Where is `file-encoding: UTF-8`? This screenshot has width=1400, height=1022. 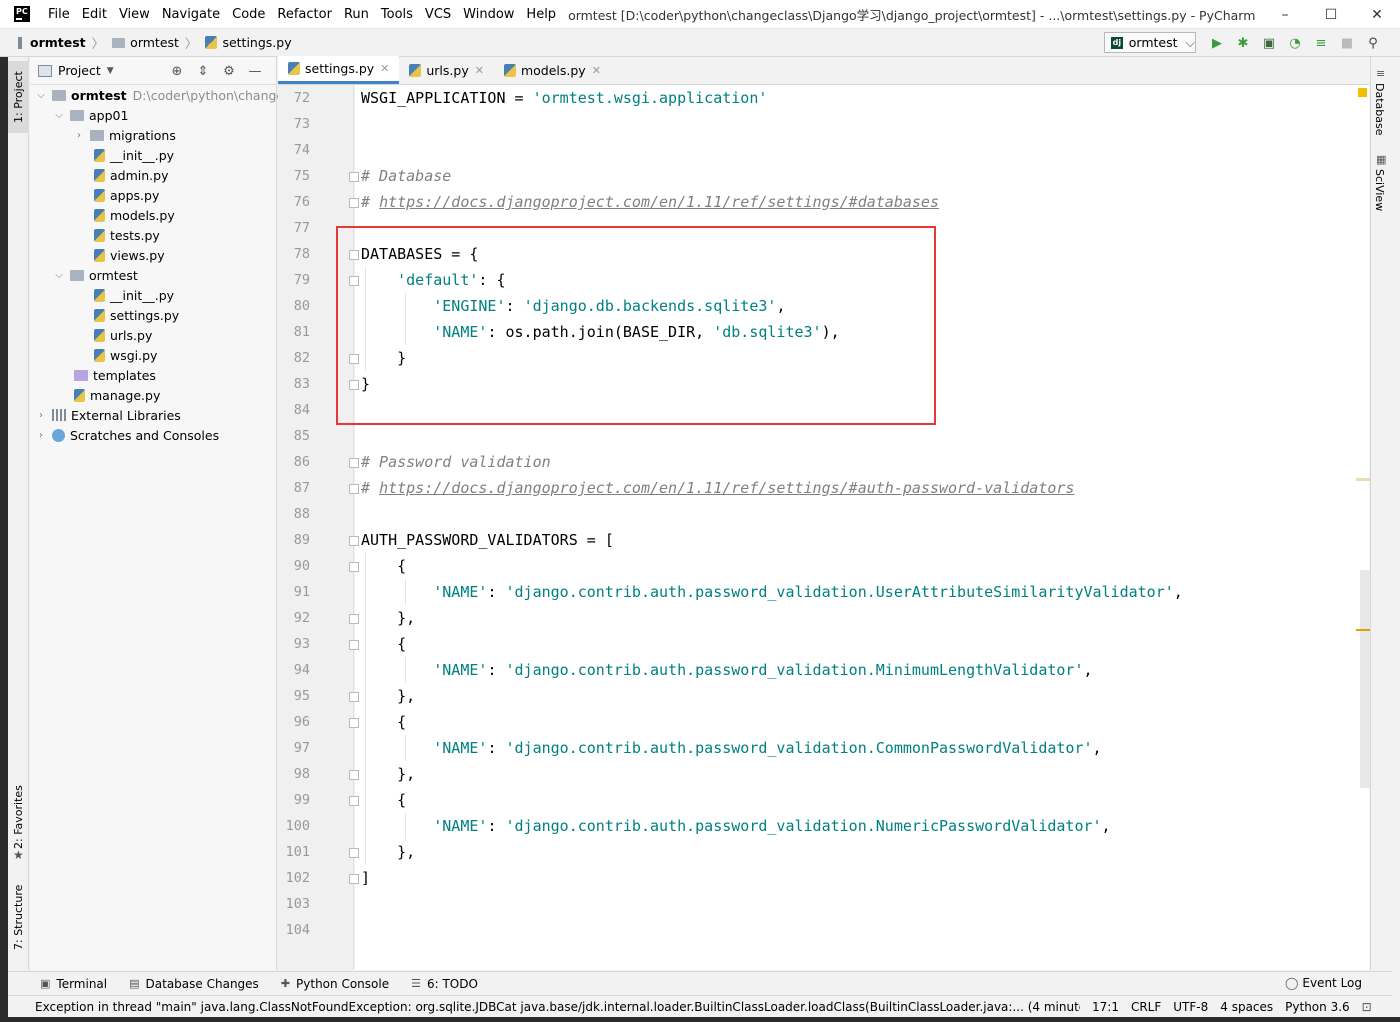
file-encoding: UTF-8 is located at coordinates (1190, 1007).